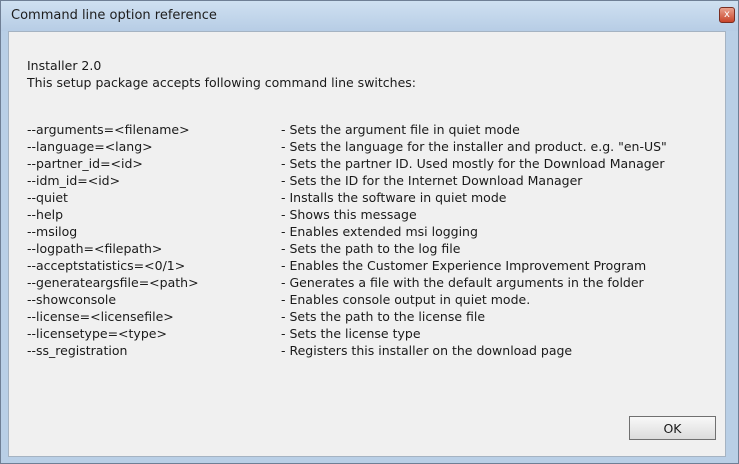 The height and width of the screenshot is (464, 739). I want to click on installer-version: Installer 2.0, so click(64, 65).